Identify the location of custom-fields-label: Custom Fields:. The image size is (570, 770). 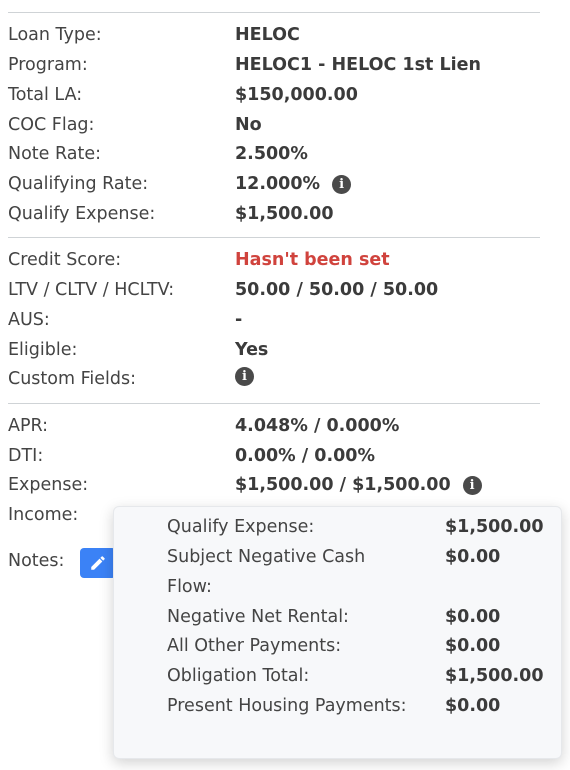
(72, 379).